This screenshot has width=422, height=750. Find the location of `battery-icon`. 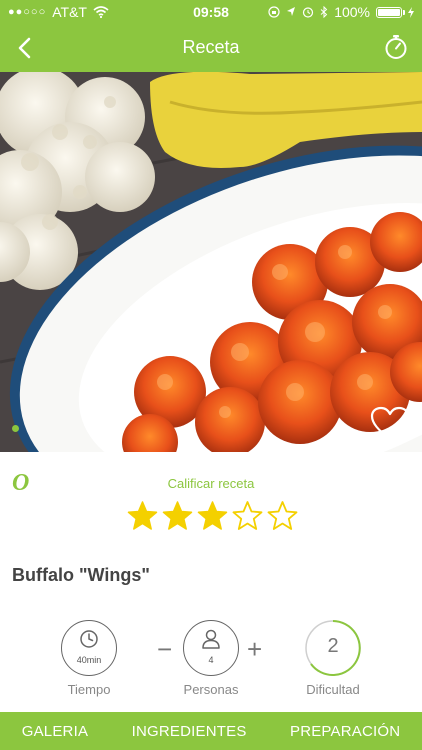

battery-icon is located at coordinates (390, 12).